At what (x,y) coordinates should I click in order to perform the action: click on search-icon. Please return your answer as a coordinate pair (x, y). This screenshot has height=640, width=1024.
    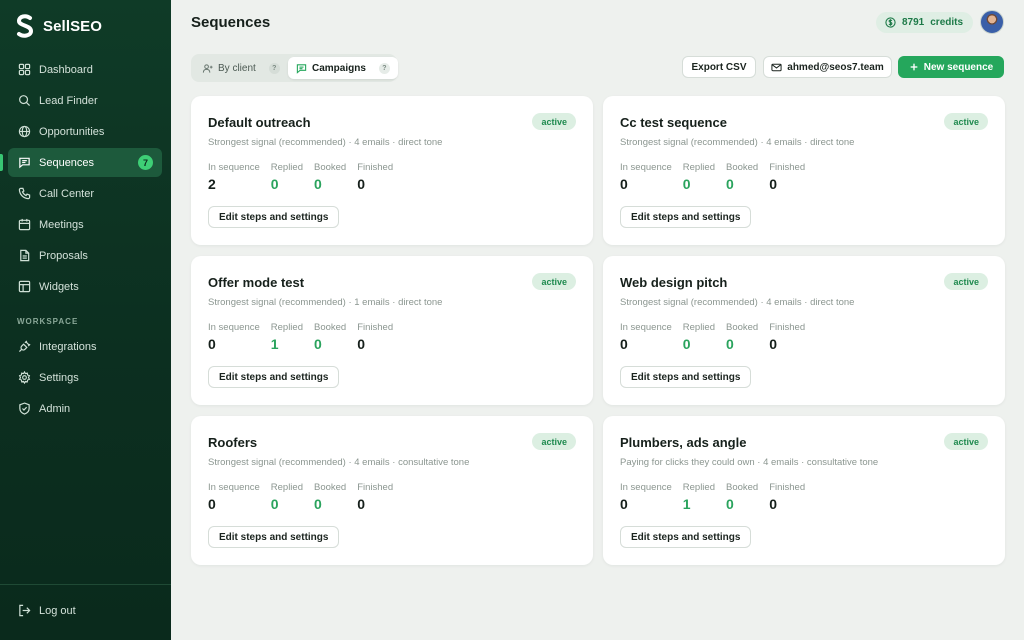
    Looking at the image, I should click on (25, 101).